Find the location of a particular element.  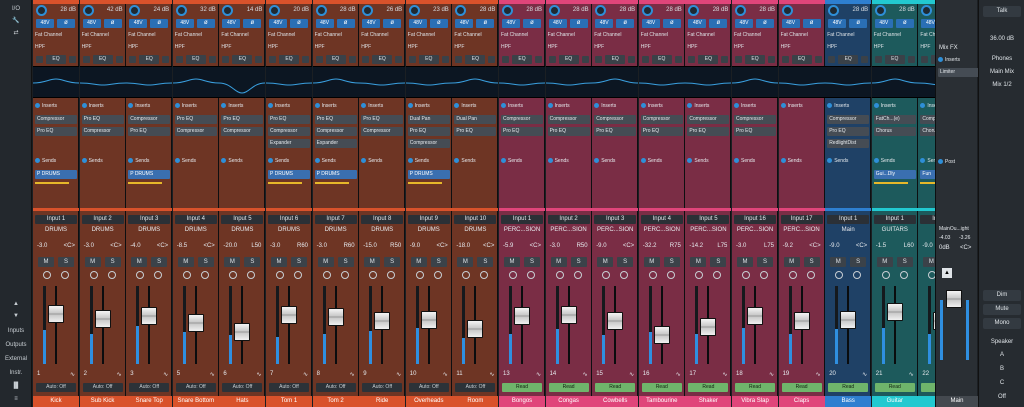

channel-name: Guitar is located at coordinates (894, 401).